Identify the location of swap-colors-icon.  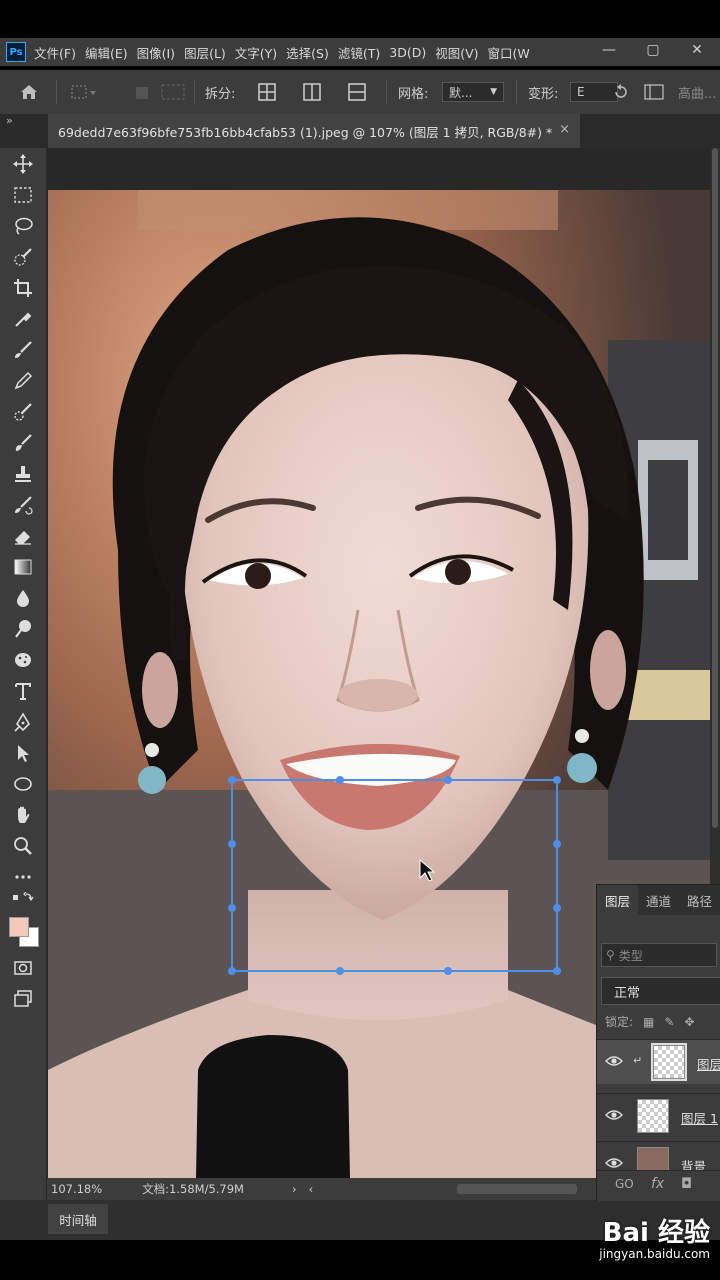
(23, 899).